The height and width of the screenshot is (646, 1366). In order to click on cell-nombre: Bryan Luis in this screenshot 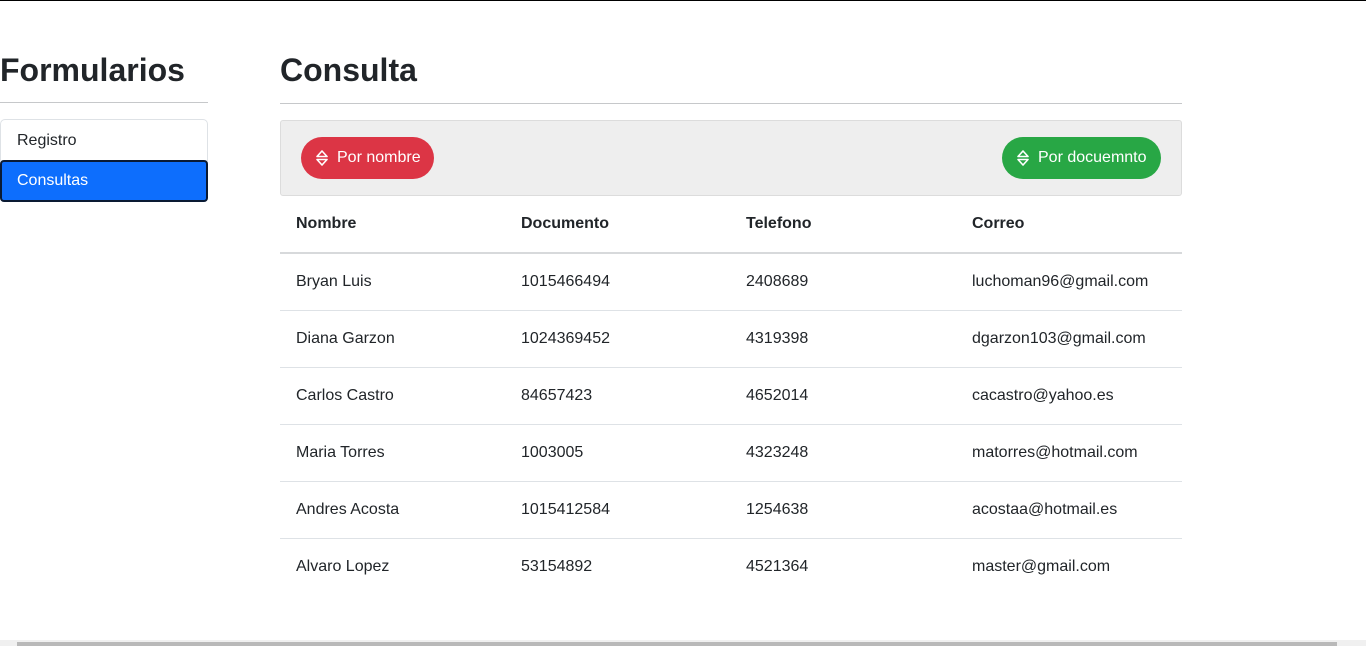, I will do `click(392, 282)`.